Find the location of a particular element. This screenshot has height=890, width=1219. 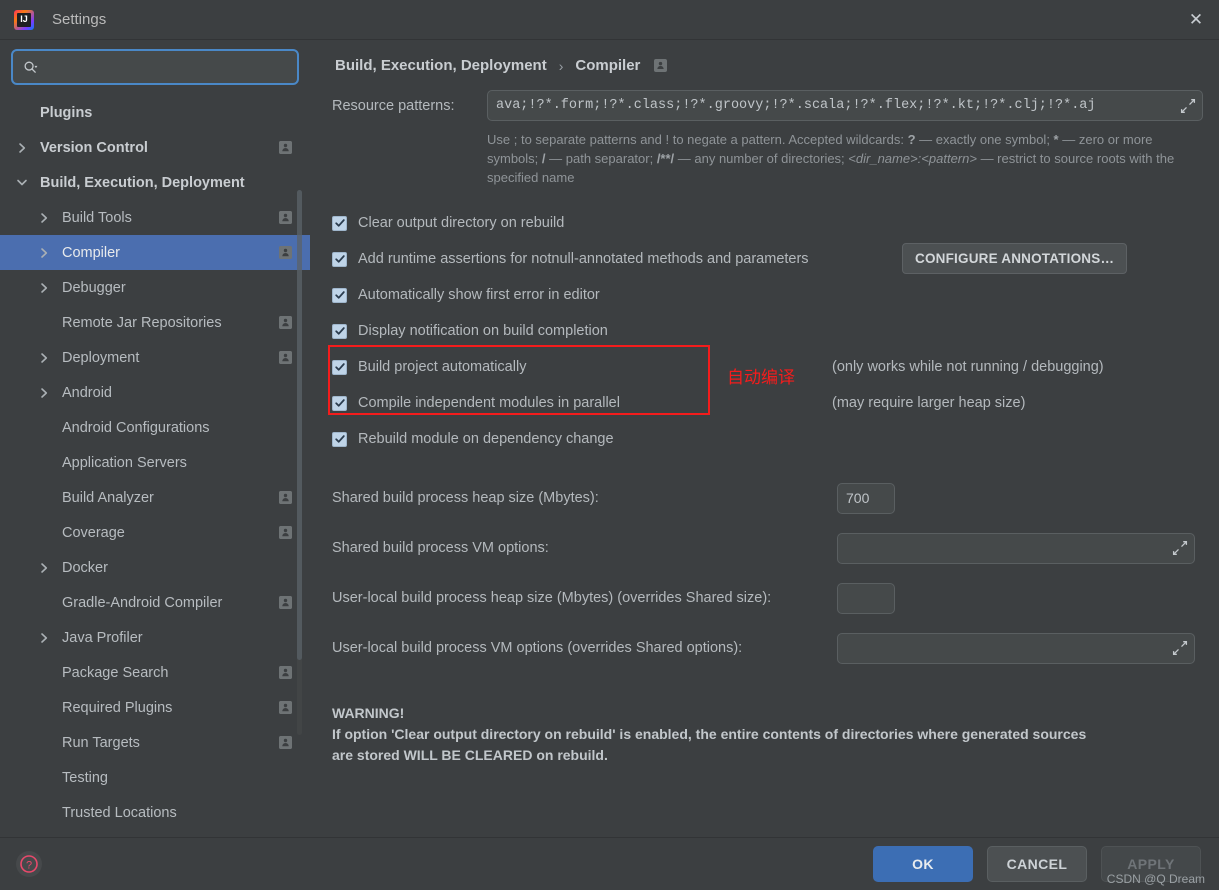

sidebar-item-coverage: Coverage is located at coordinates (155, 532).